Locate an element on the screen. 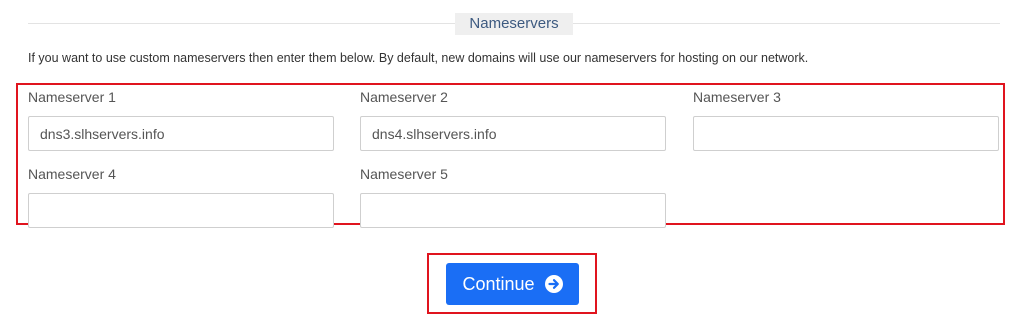 The image size is (1025, 331). nameserver-5-label: Nameserver 5 is located at coordinates (404, 174).